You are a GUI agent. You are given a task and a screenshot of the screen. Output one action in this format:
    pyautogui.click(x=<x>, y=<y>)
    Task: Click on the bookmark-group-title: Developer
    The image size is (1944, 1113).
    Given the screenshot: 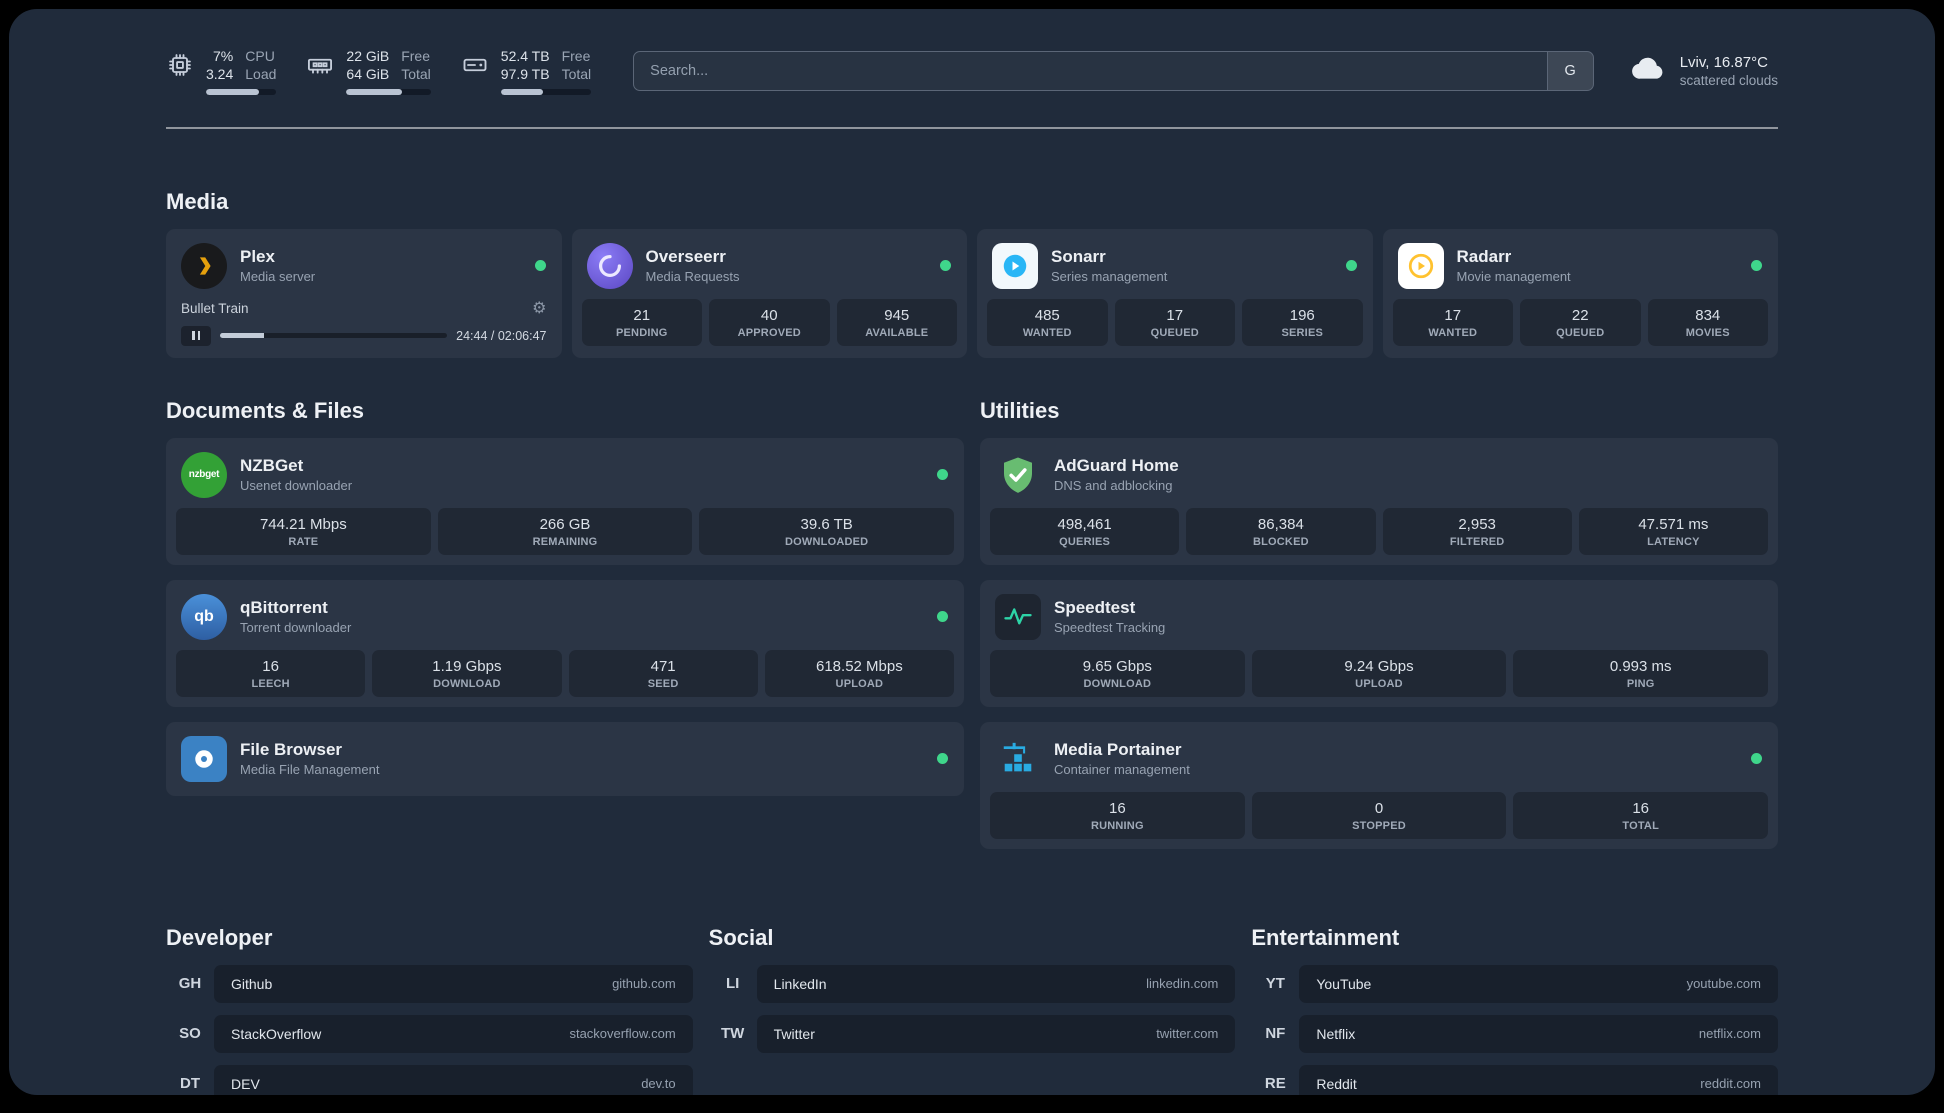 What is the action you would take?
    pyautogui.click(x=219, y=937)
    